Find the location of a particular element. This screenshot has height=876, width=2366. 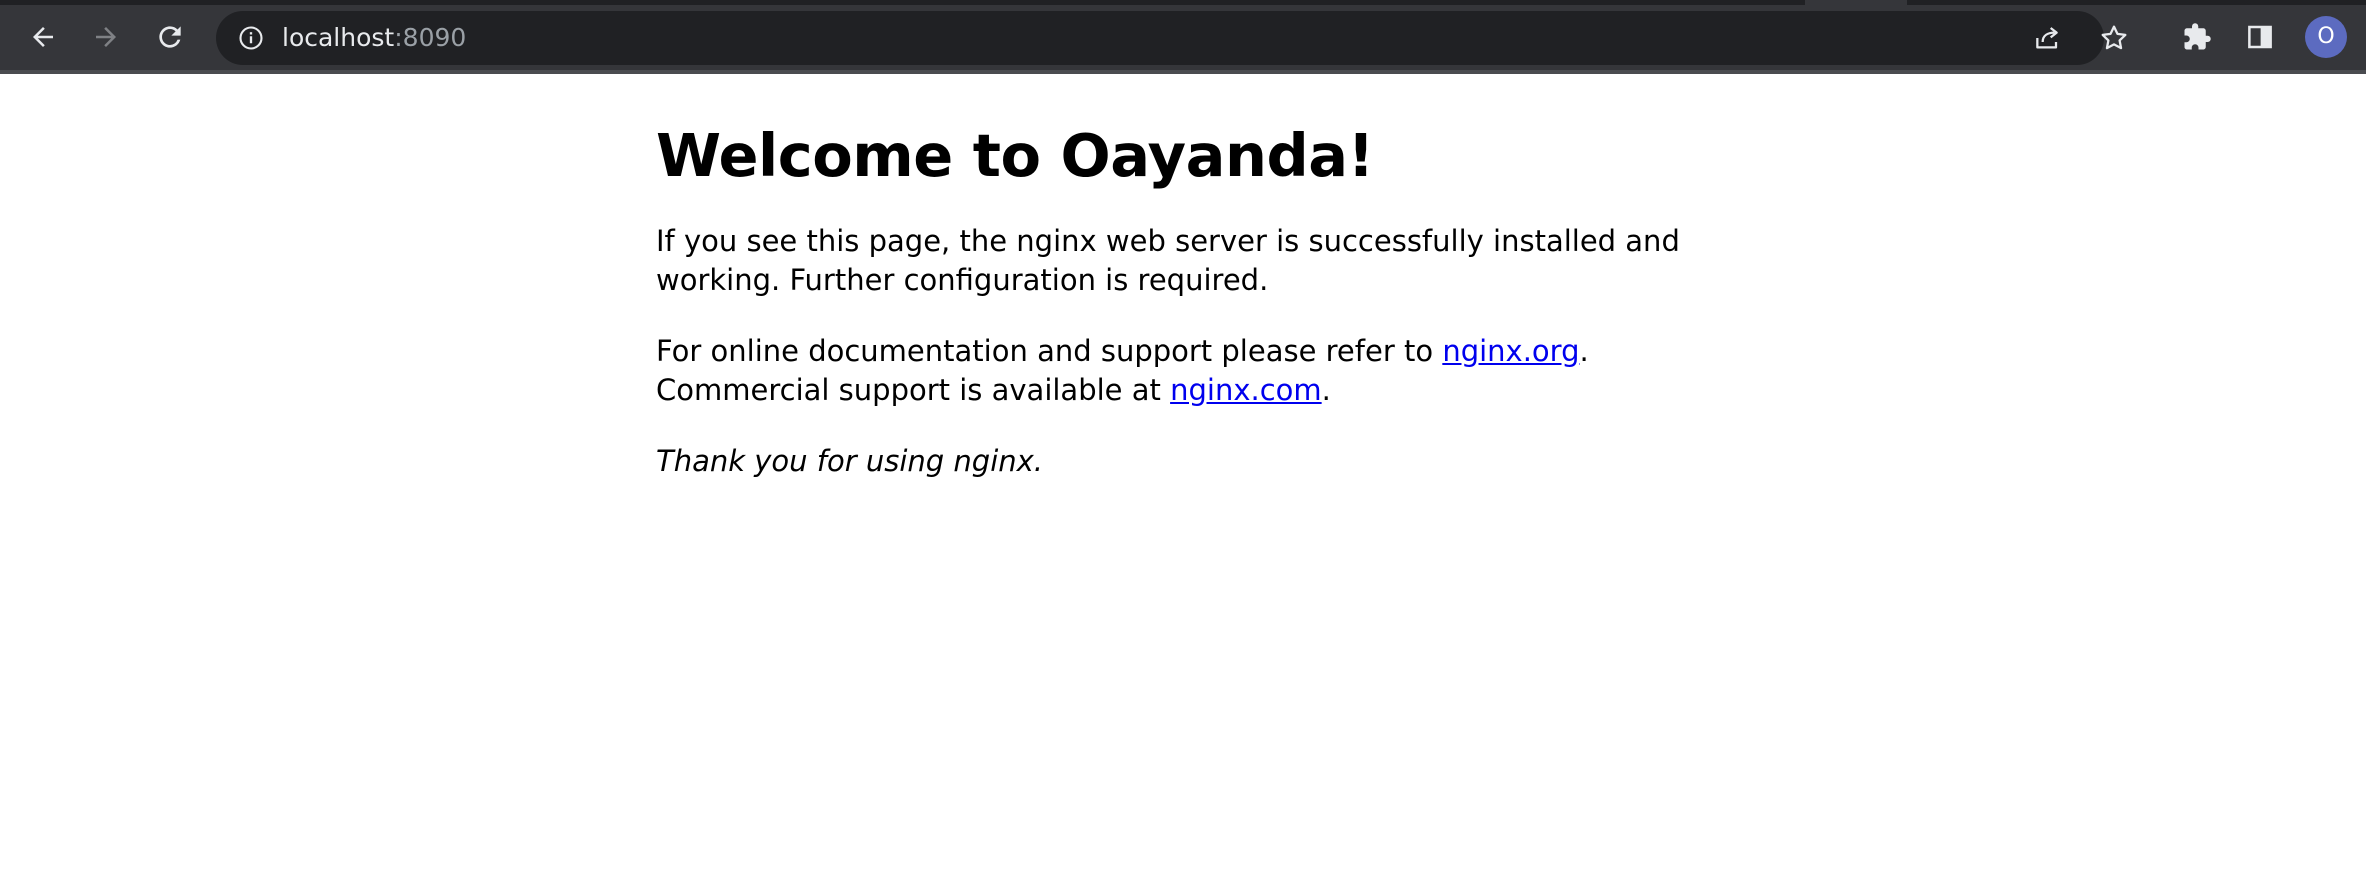

forward-button is located at coordinates (106, 37).